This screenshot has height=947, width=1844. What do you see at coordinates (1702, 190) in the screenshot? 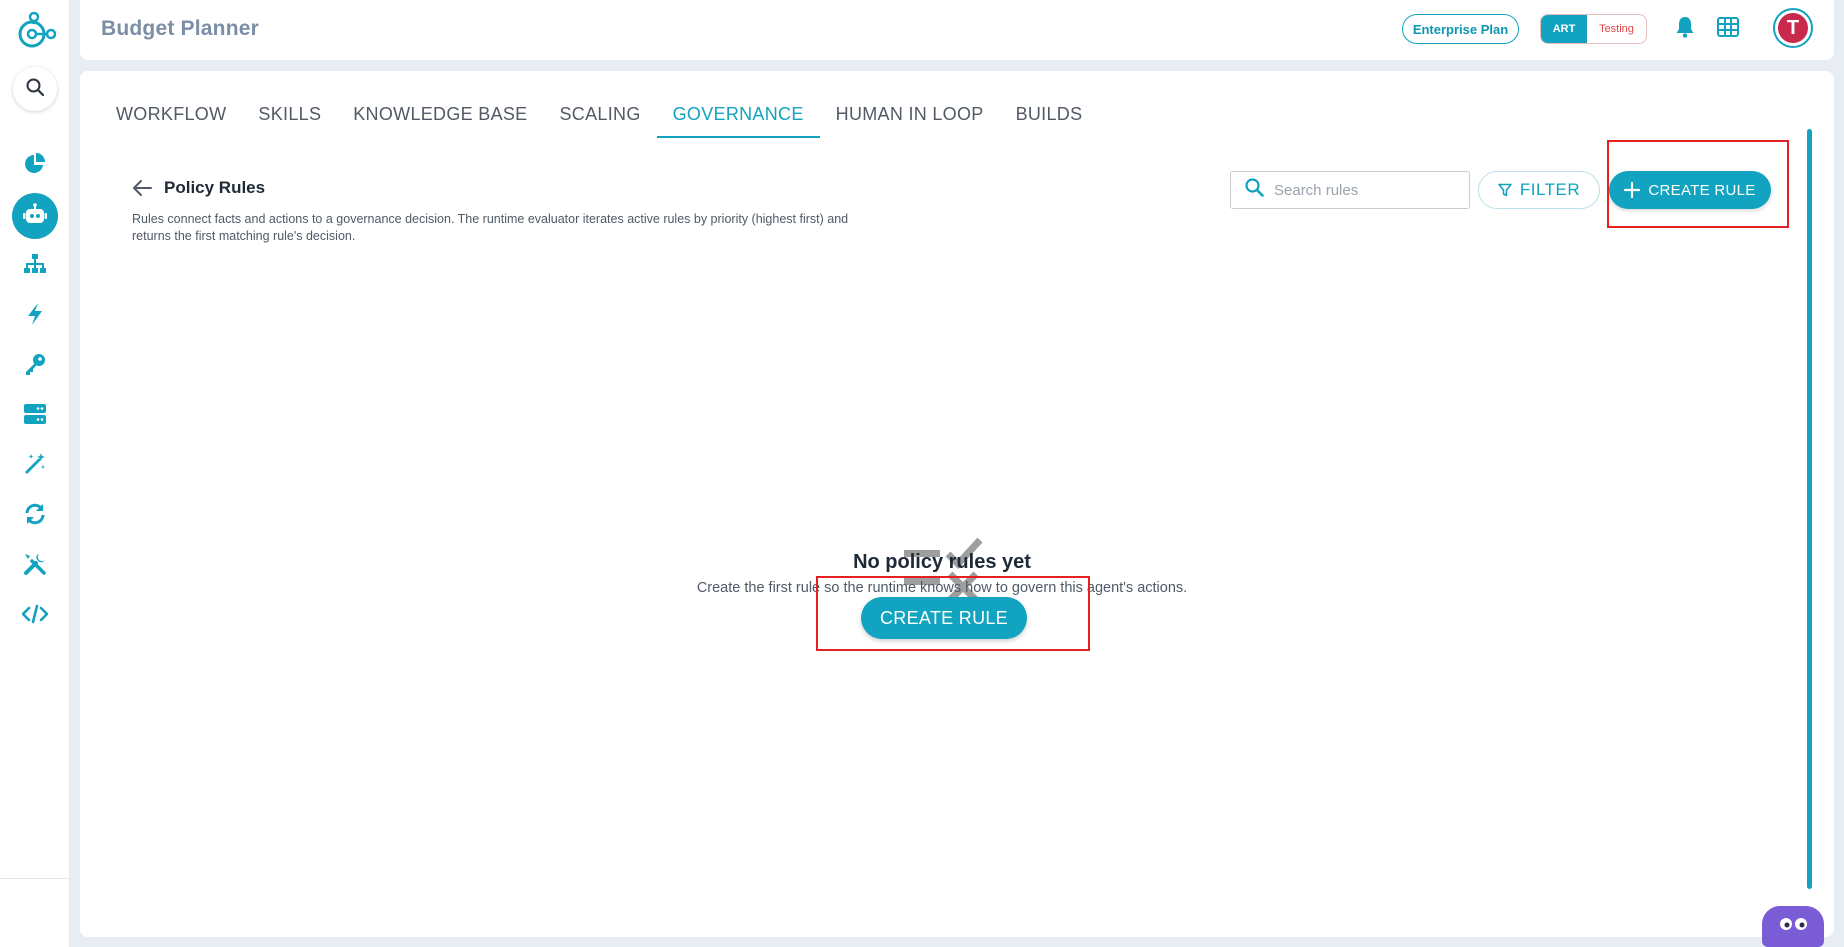
I see `create-rule-label: CREATE RULE` at bounding box center [1702, 190].